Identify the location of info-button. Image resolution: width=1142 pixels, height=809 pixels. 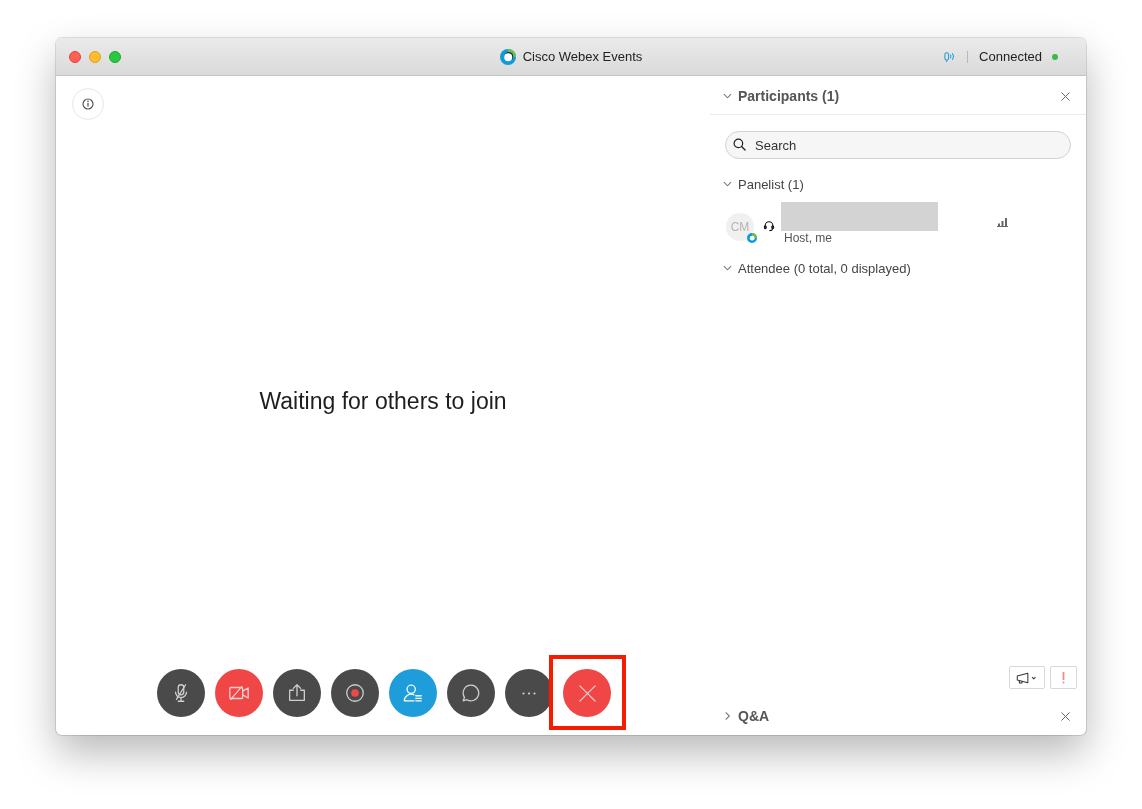
(88, 104).